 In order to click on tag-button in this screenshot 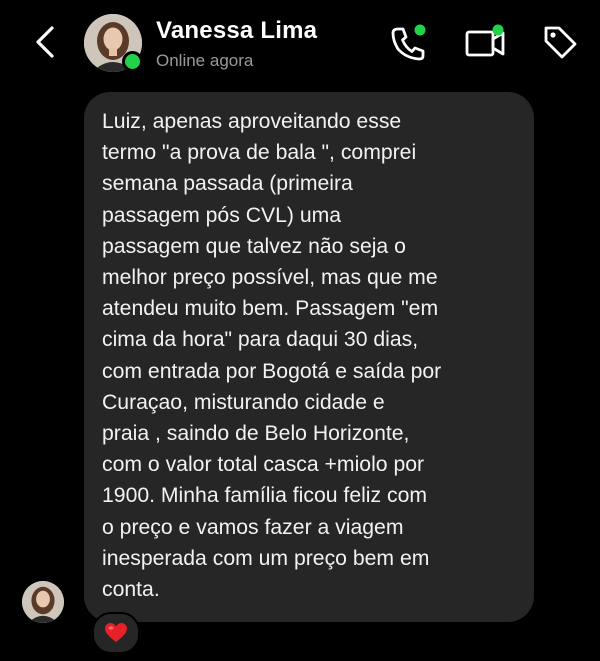, I will do `click(560, 42)`.